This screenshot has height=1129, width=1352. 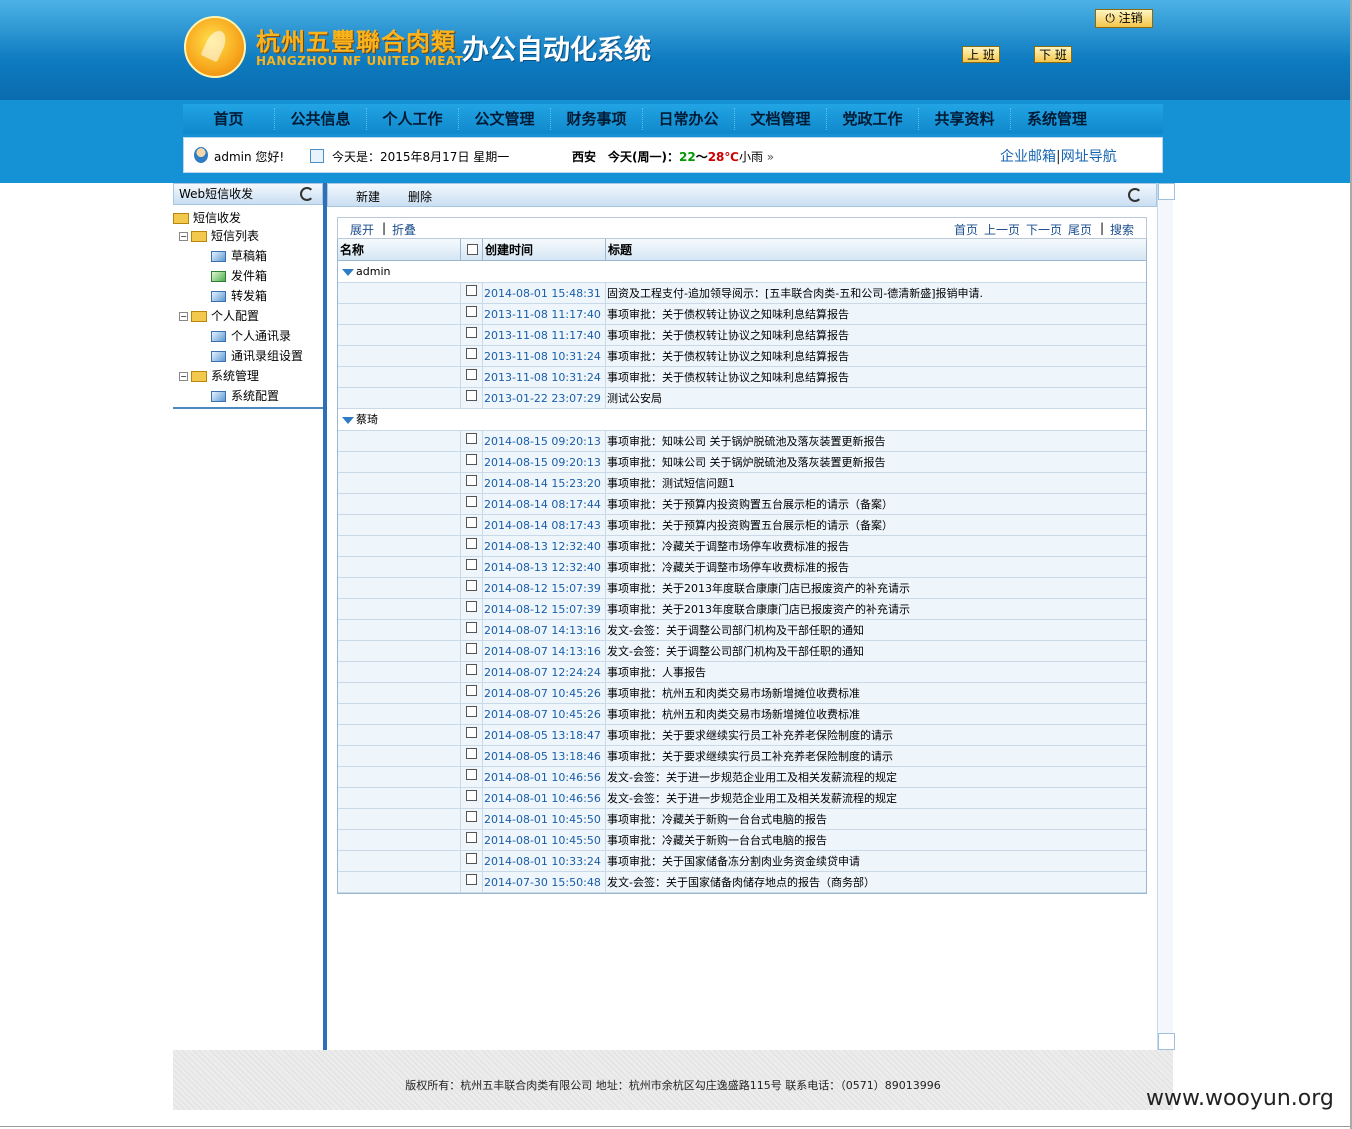 What do you see at coordinates (1124, 18) in the screenshot?
I see `logout-button: ⏻ 注销` at bounding box center [1124, 18].